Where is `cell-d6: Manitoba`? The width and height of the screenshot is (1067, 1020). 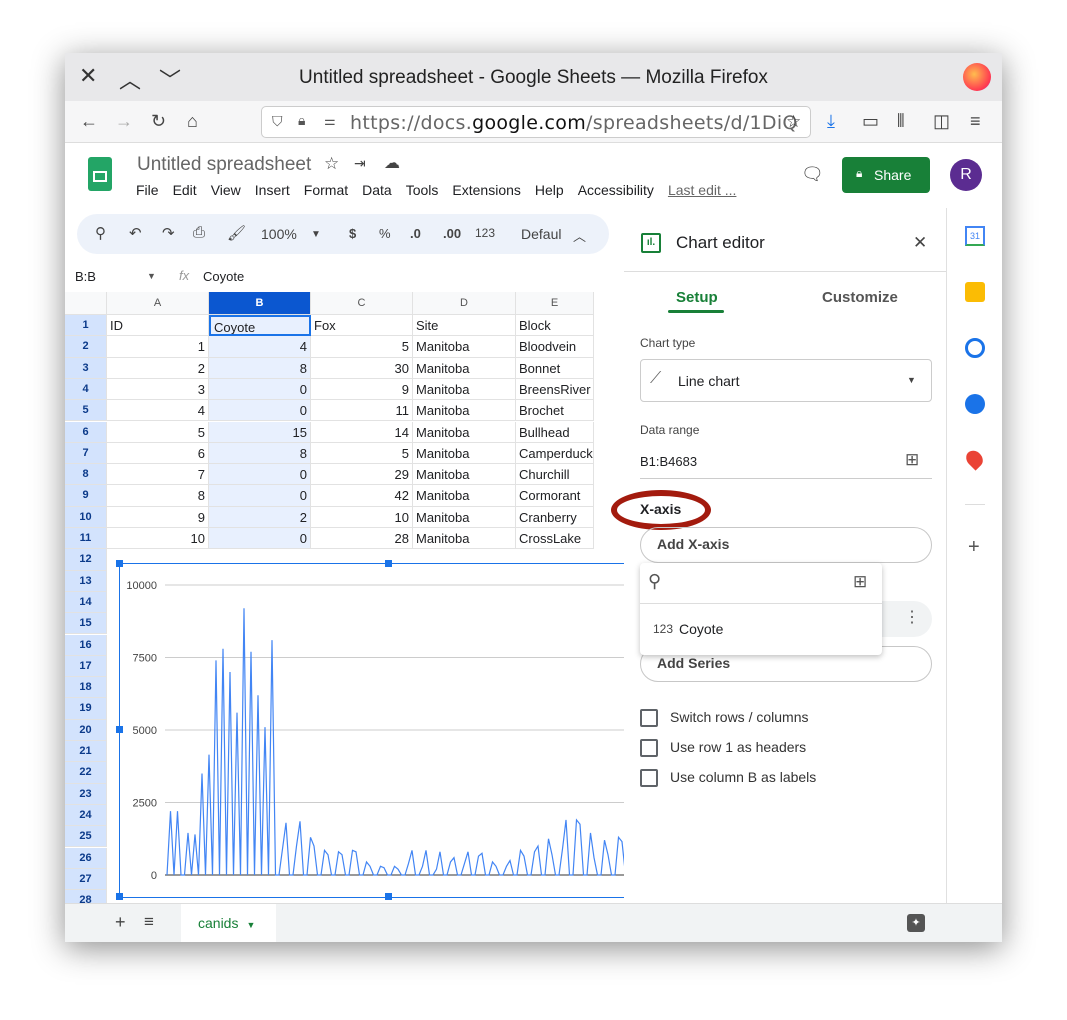 cell-d6: Manitoba is located at coordinates (464, 432).